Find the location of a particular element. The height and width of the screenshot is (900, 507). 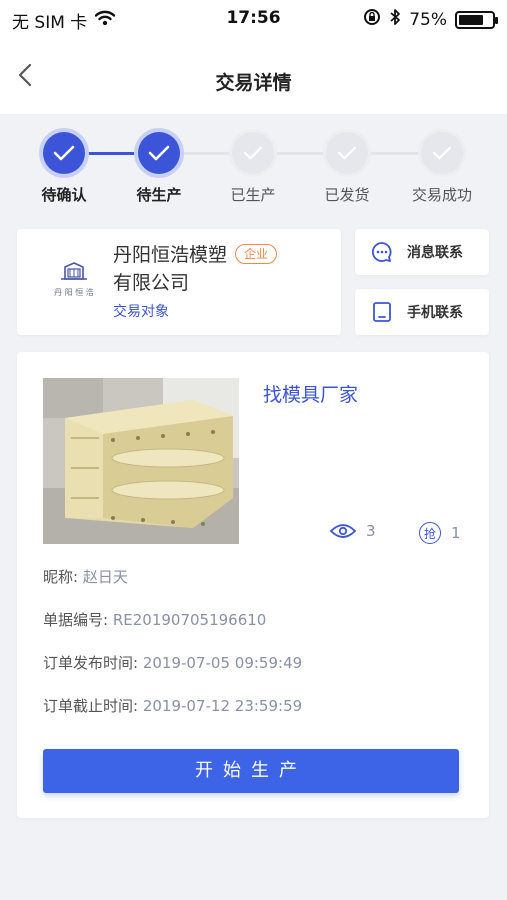

battery-icon is located at coordinates (476, 19).